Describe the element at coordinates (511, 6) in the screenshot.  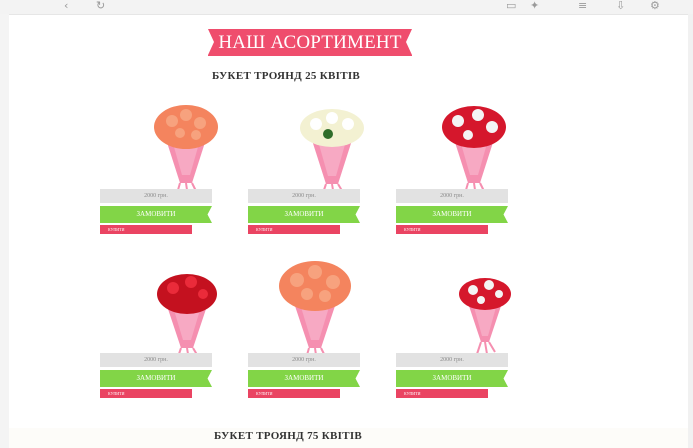
I see `tab-icon: ▭` at that location.